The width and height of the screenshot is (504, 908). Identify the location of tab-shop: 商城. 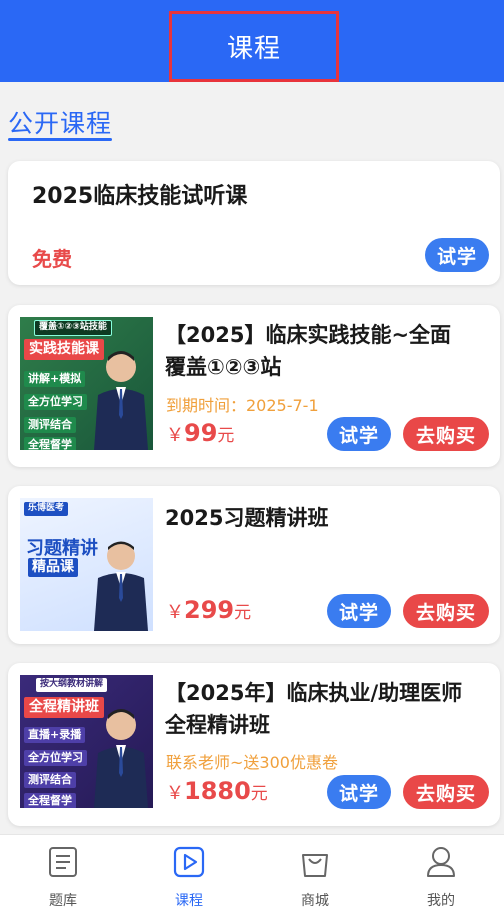
(315, 871).